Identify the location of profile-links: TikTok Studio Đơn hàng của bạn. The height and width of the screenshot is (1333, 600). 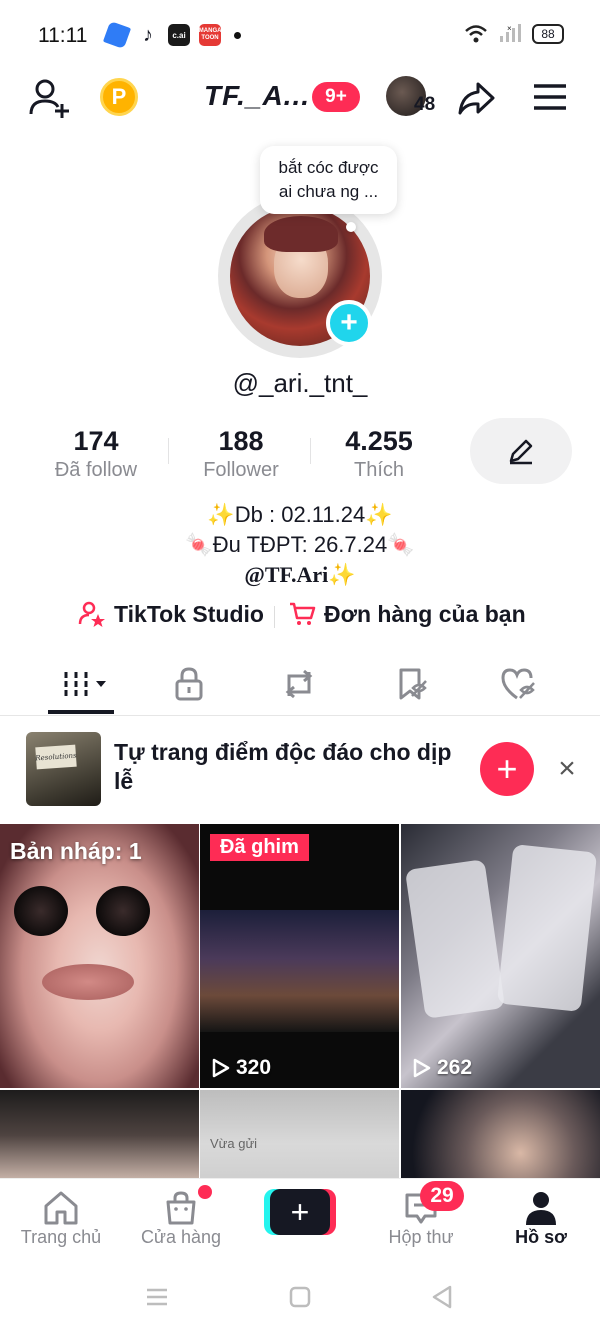
(300, 617).